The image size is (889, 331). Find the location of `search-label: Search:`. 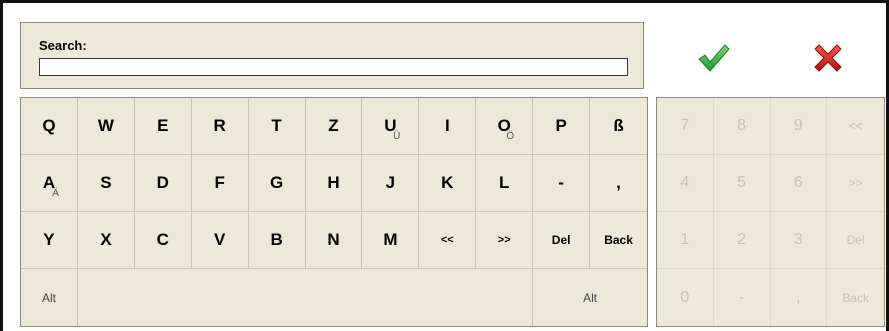

search-label: Search: is located at coordinates (63, 45).